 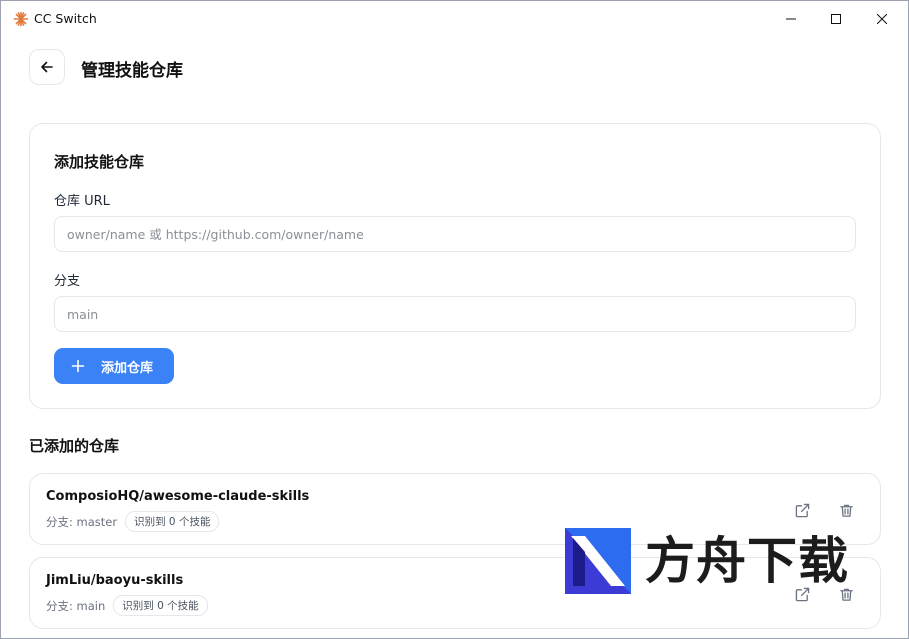 I want to click on plus-icon, so click(x=78, y=366).